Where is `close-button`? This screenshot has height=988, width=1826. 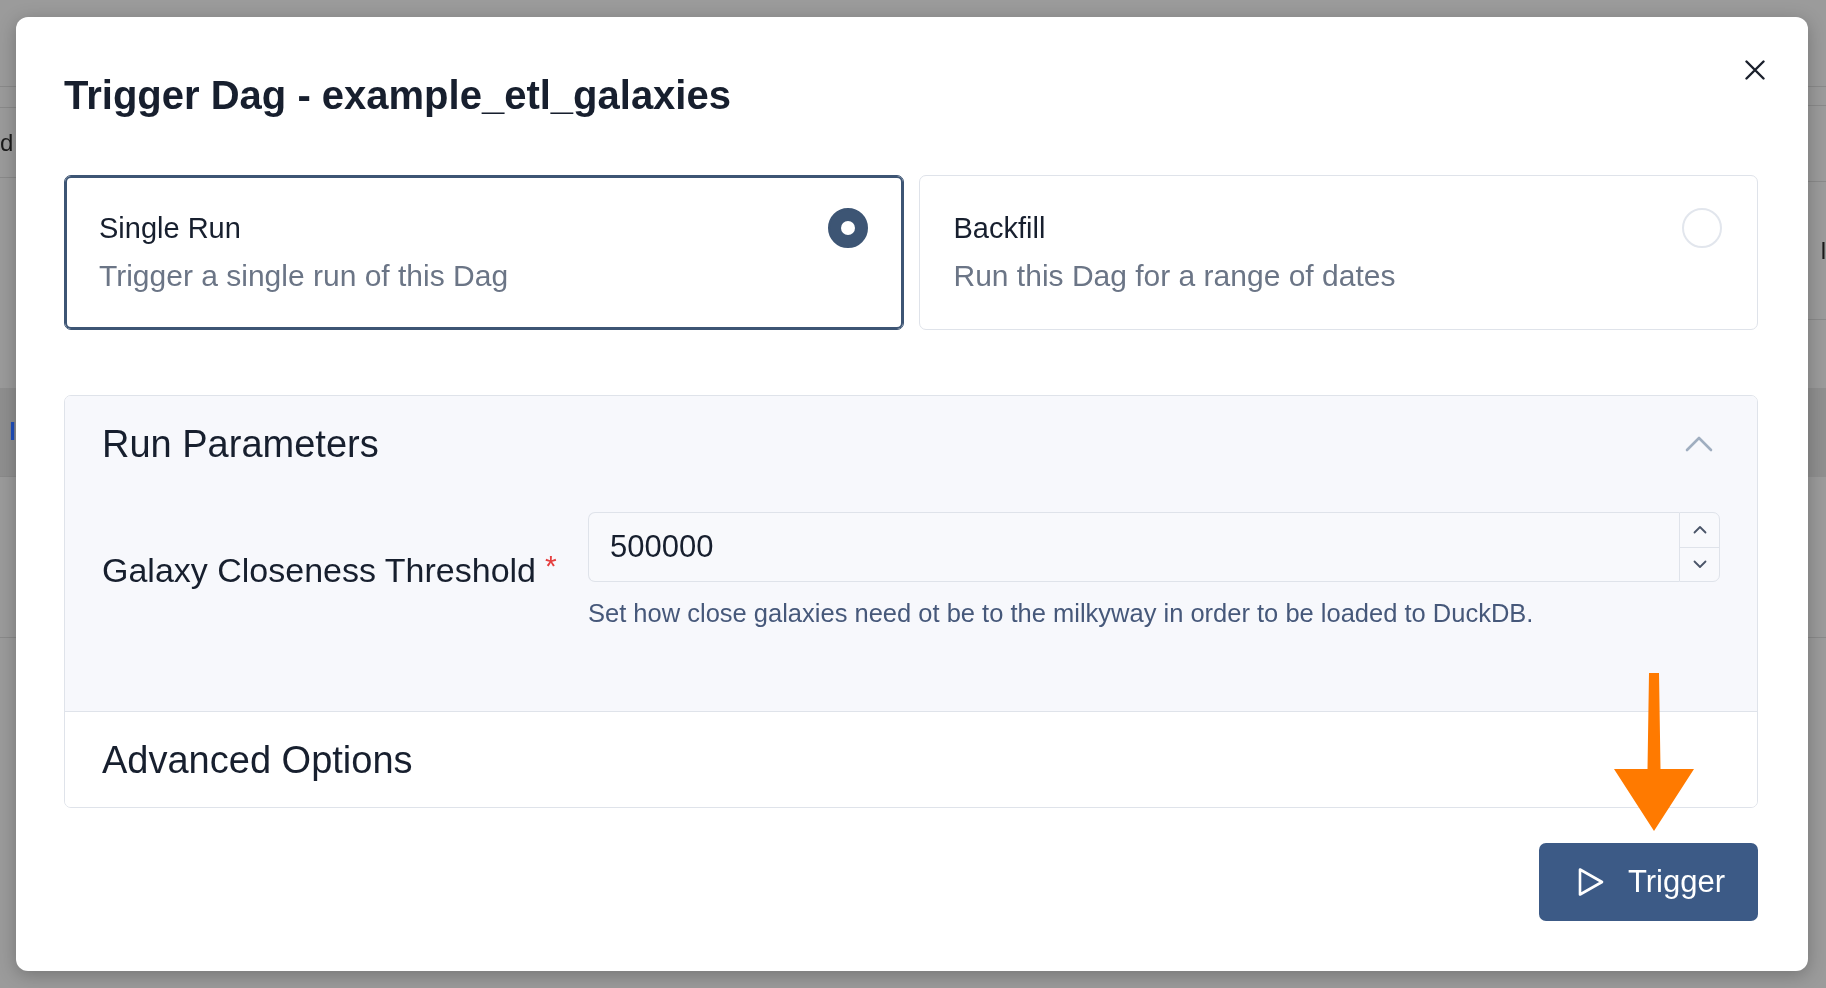
close-button is located at coordinates (1755, 70).